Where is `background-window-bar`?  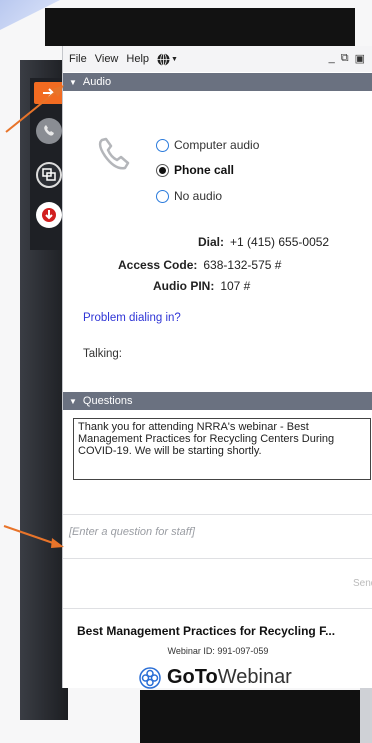 background-window-bar is located at coordinates (200, 27).